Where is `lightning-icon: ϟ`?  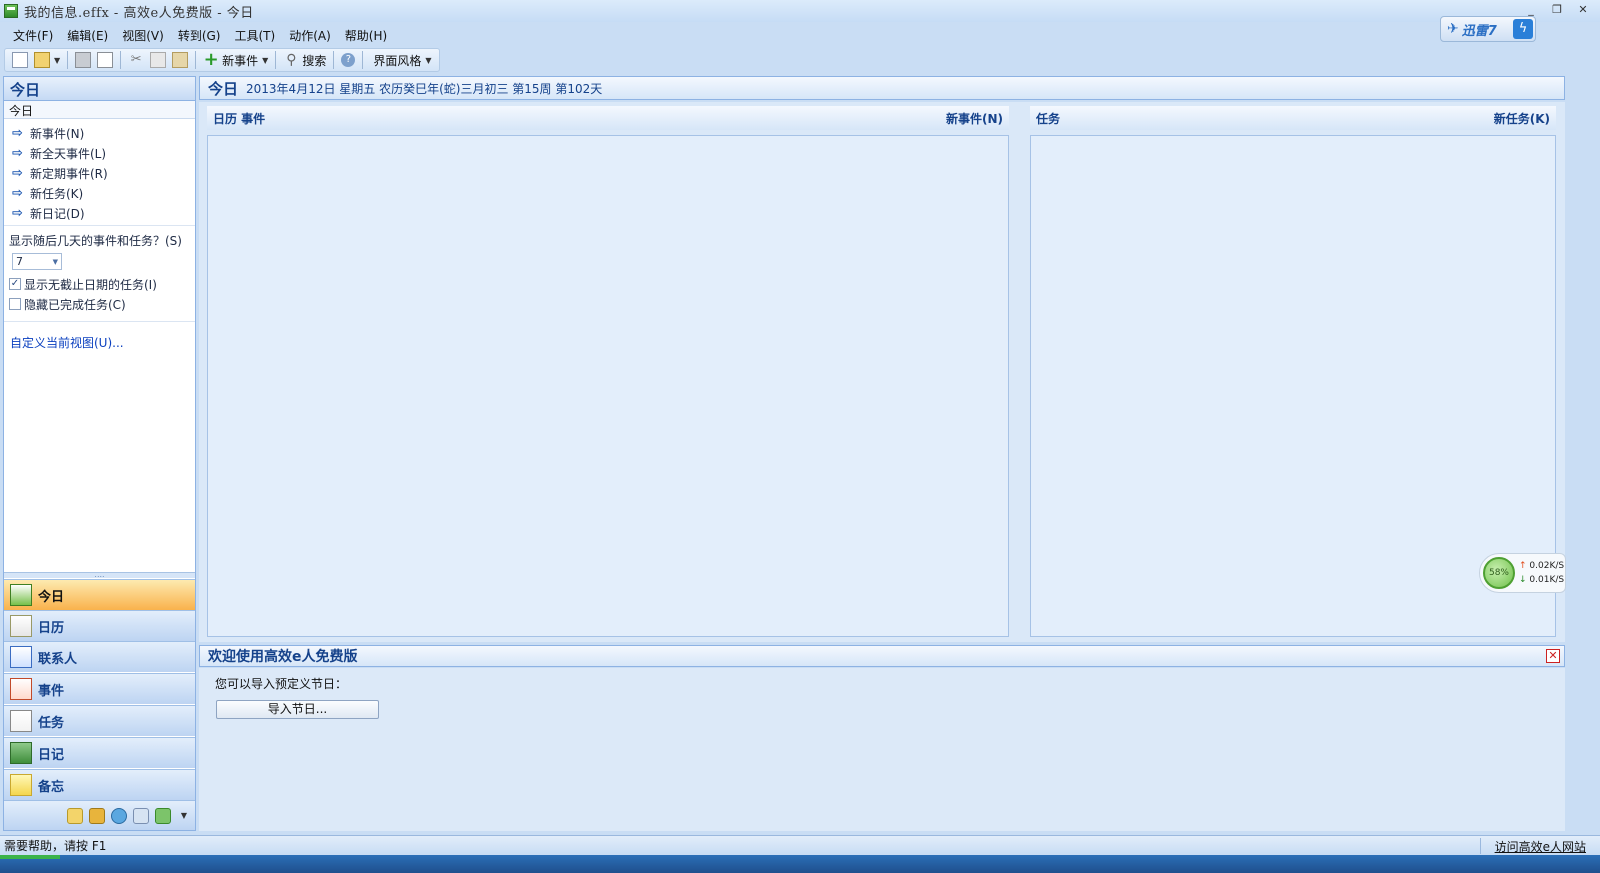
lightning-icon: ϟ is located at coordinates (1523, 29).